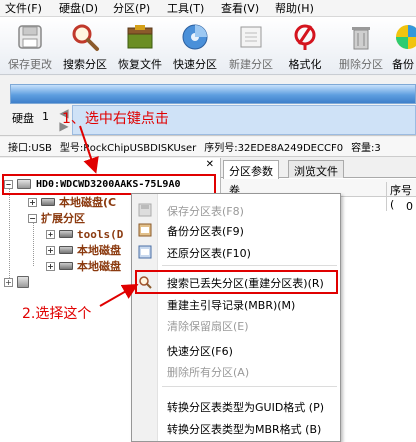  What do you see at coordinates (208, 372) in the screenshot?
I see `menu-item-label: 删除所有分区(A)` at bounding box center [208, 372].